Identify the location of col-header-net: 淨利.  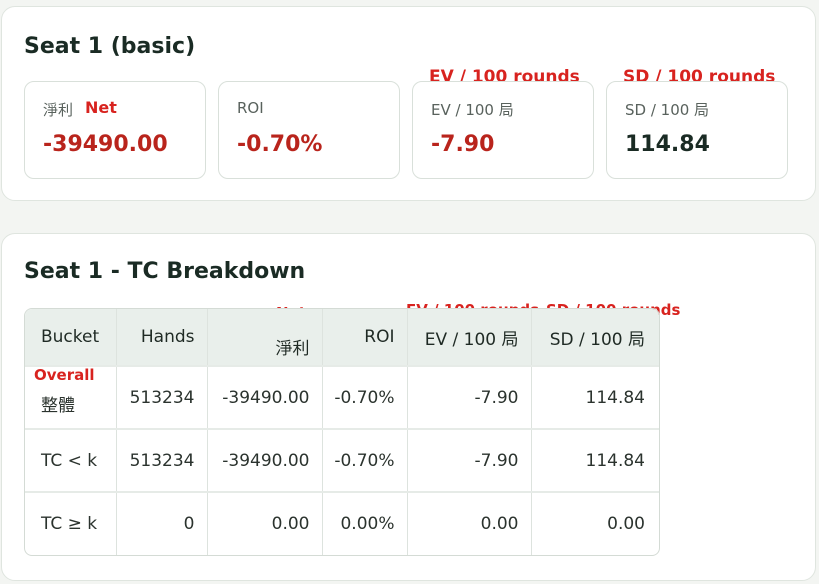
(265, 338).